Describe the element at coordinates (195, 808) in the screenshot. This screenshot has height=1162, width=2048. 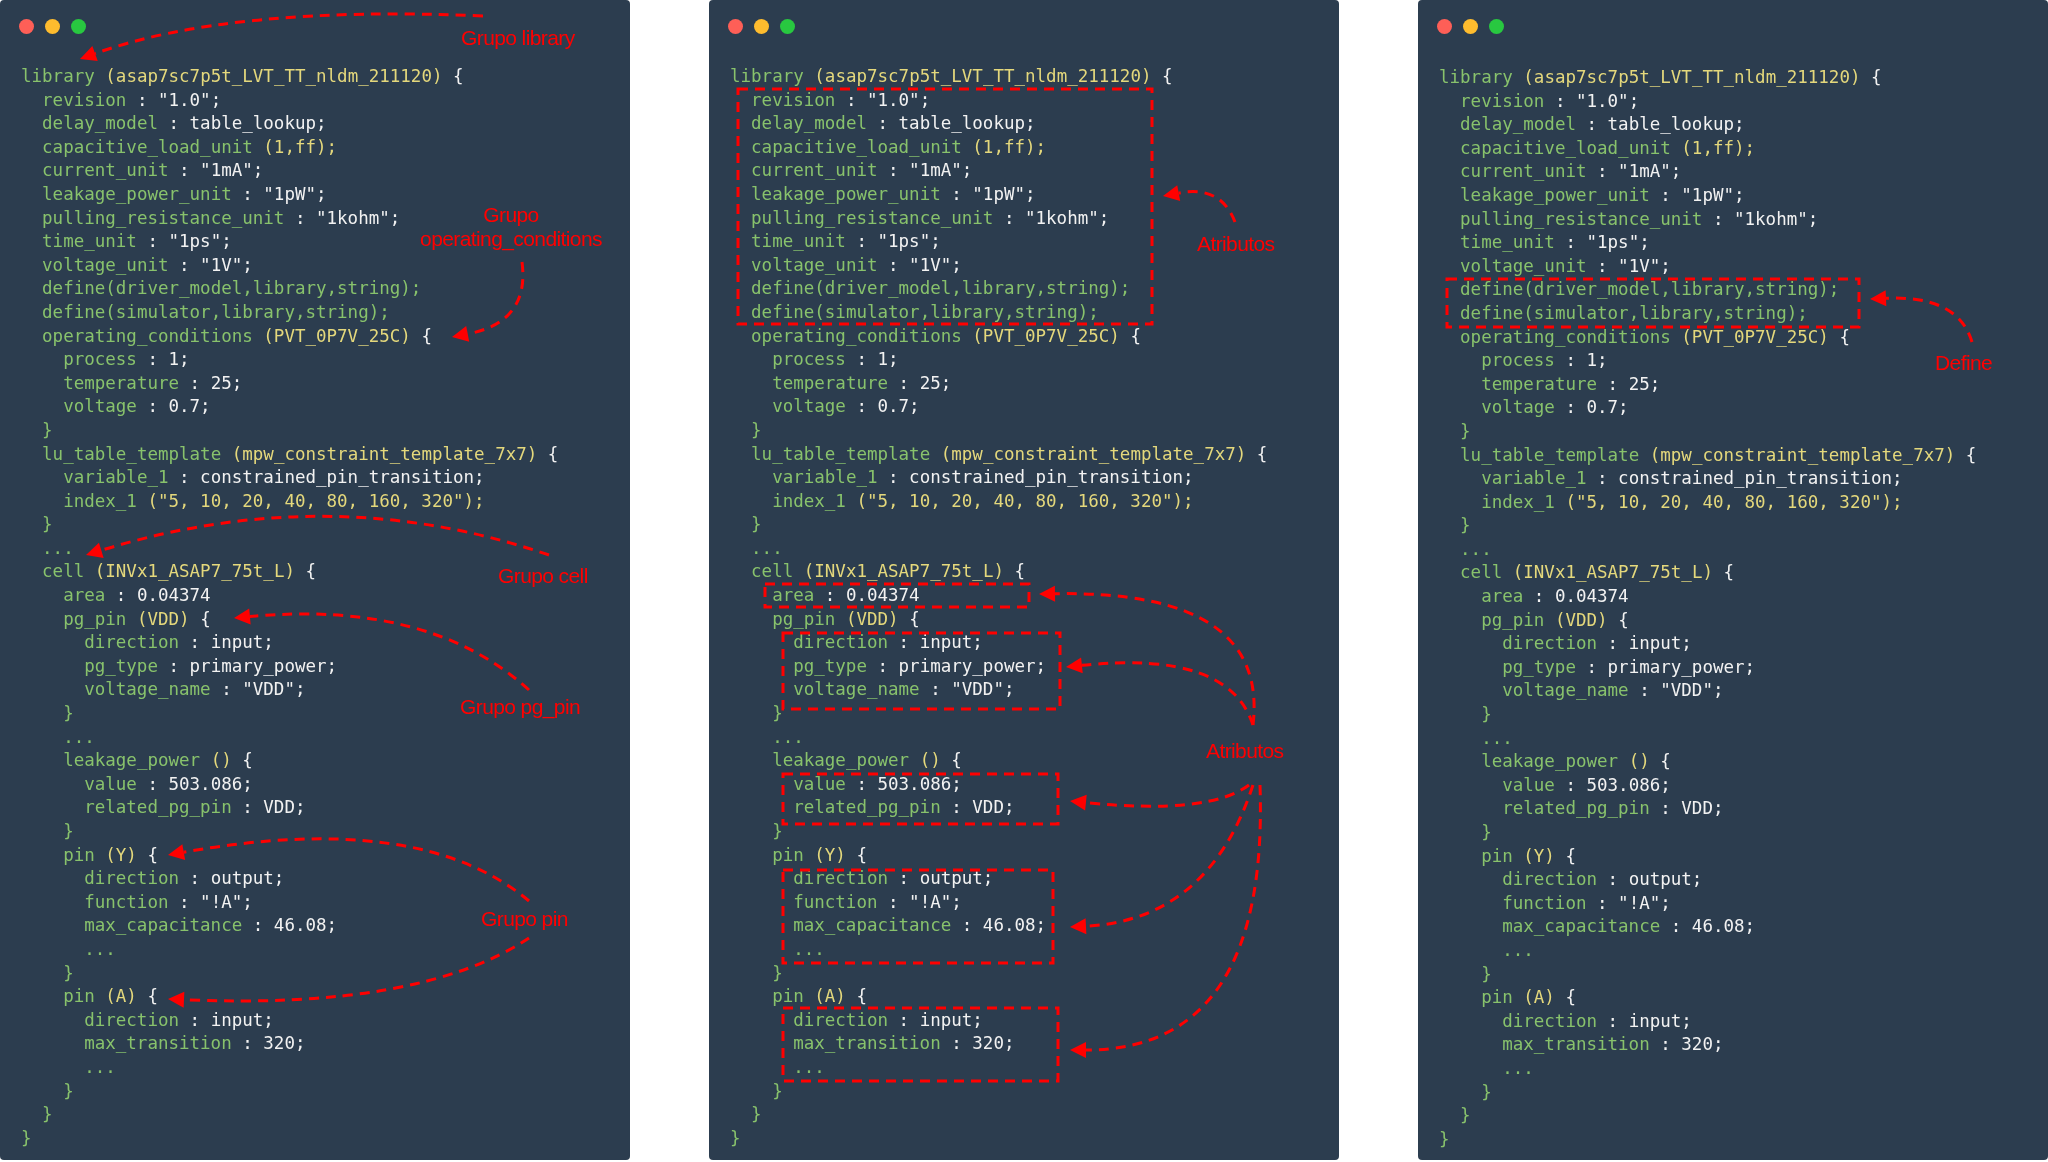
I see `code-line: related_pg_pin : VDD;` at that location.